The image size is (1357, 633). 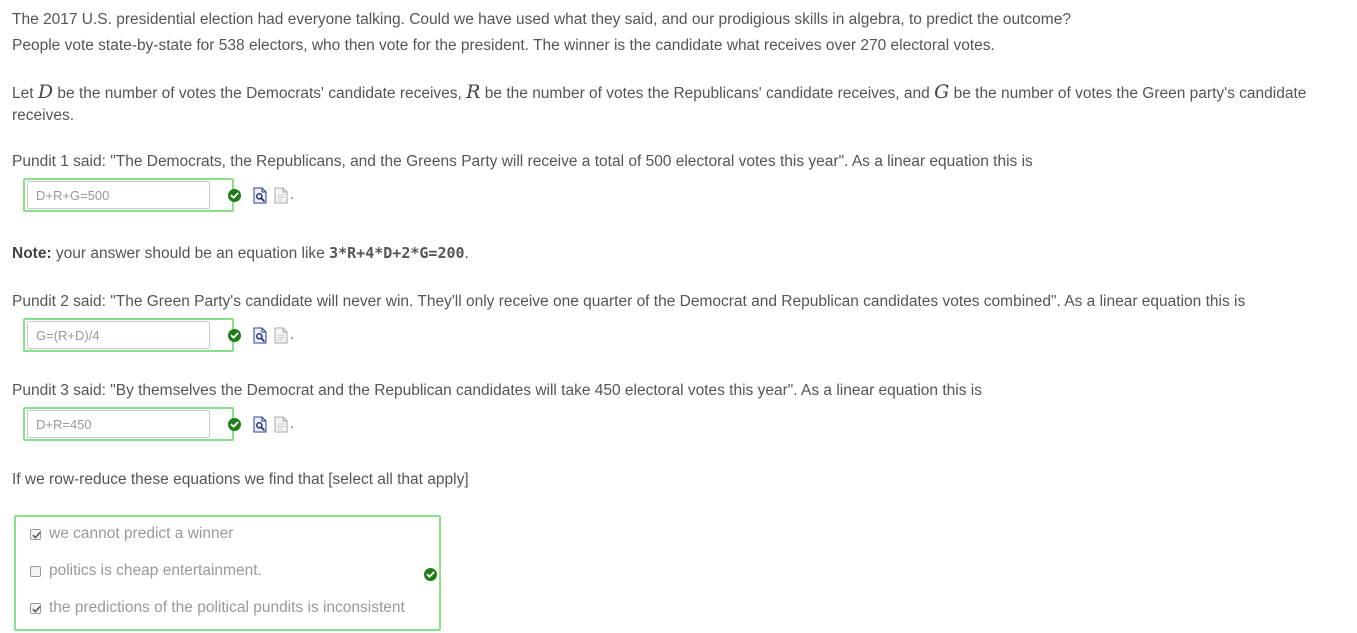 I want to click on choice-cannot-predict: we cannot predict a winner, so click(x=131, y=534).